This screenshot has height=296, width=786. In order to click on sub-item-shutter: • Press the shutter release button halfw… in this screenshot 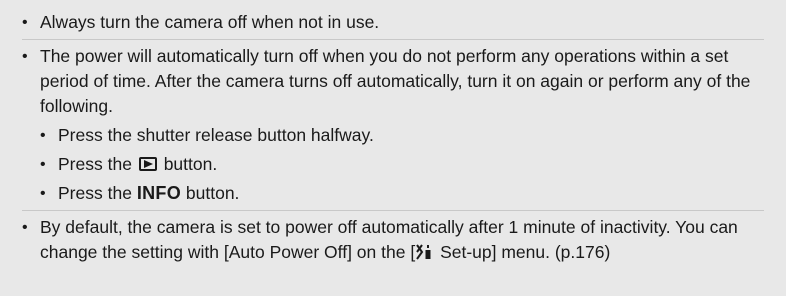, I will do `click(402, 135)`.